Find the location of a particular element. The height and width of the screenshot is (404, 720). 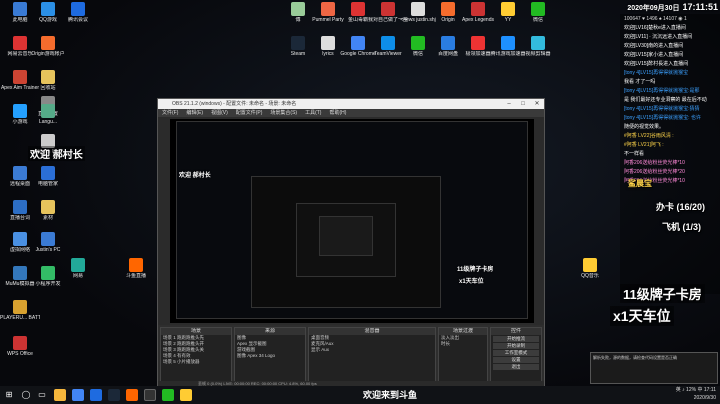

source-item: 图像 Apex 34 Logo is located at coordinates (270, 356).